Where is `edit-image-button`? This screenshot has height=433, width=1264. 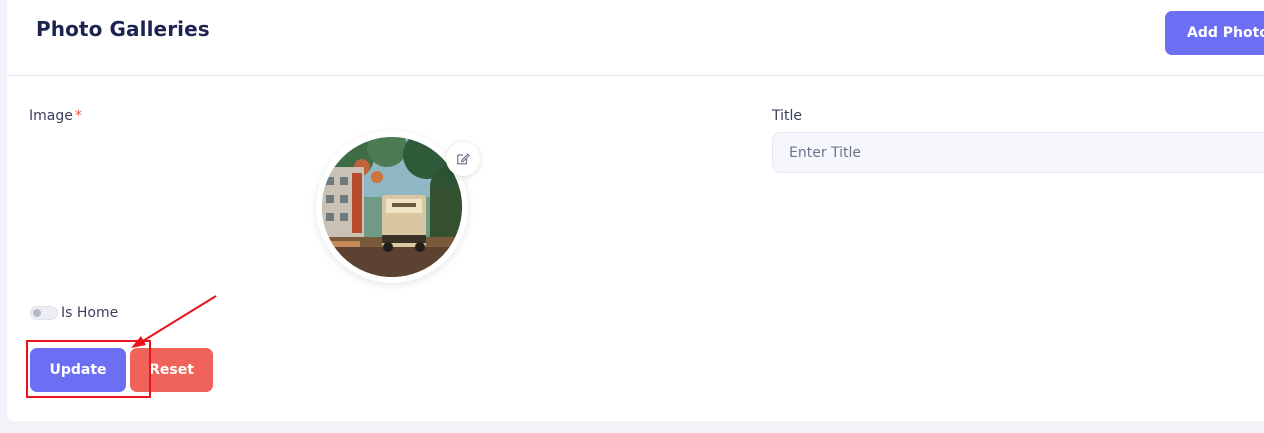 edit-image-button is located at coordinates (463, 159).